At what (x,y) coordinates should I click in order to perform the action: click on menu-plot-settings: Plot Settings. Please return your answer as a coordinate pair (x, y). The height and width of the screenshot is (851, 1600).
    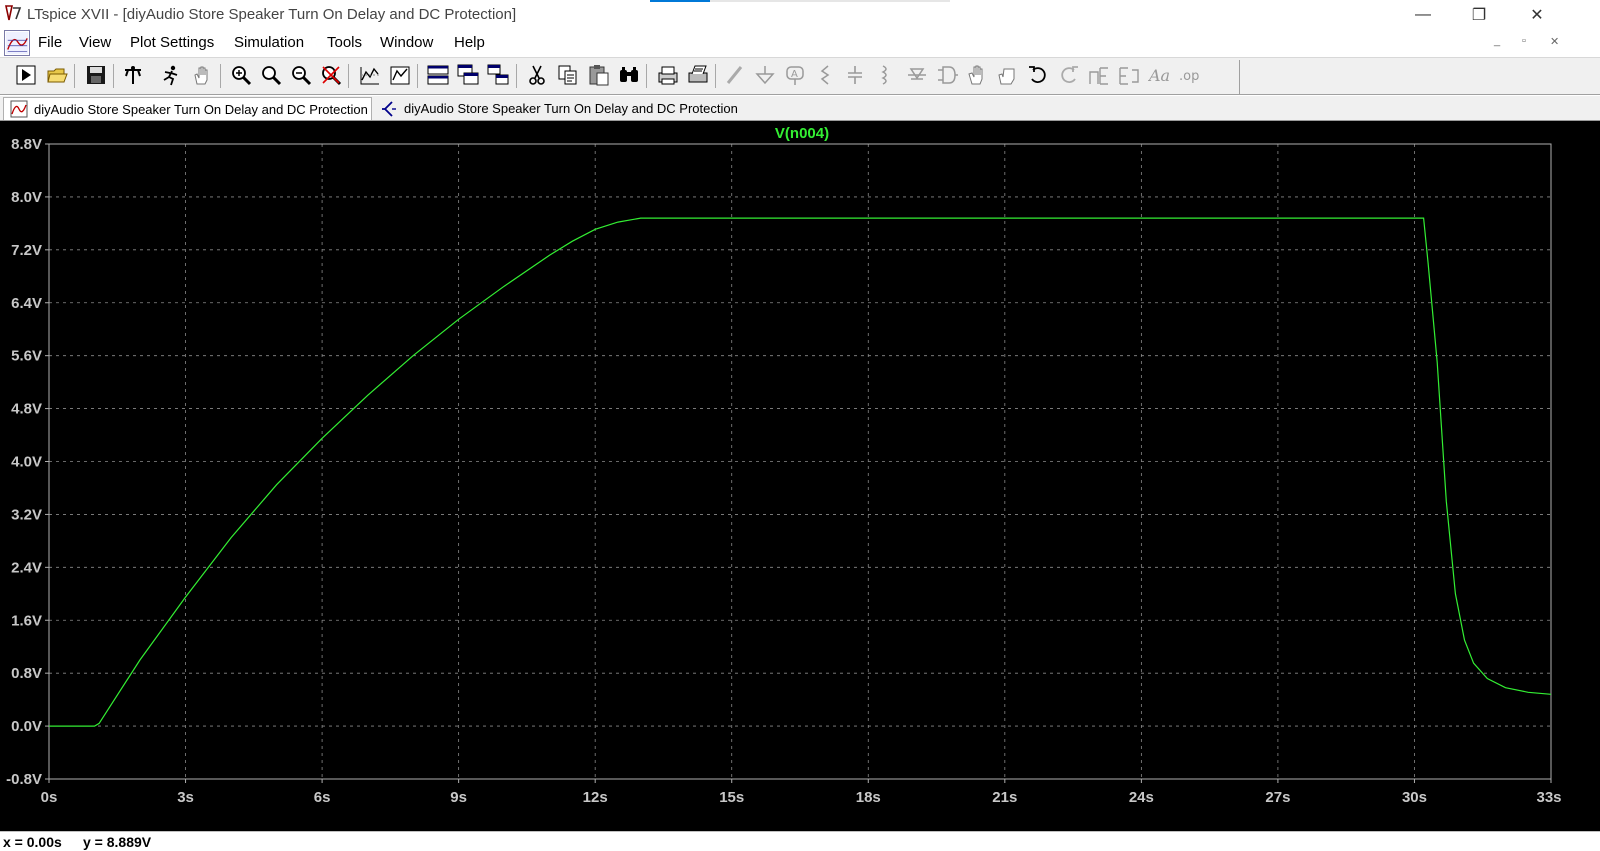
    Looking at the image, I should click on (172, 42).